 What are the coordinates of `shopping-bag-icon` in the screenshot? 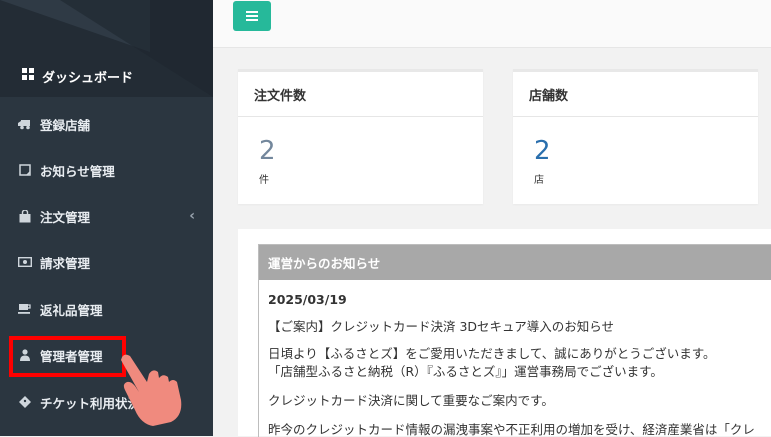 It's located at (25, 216).